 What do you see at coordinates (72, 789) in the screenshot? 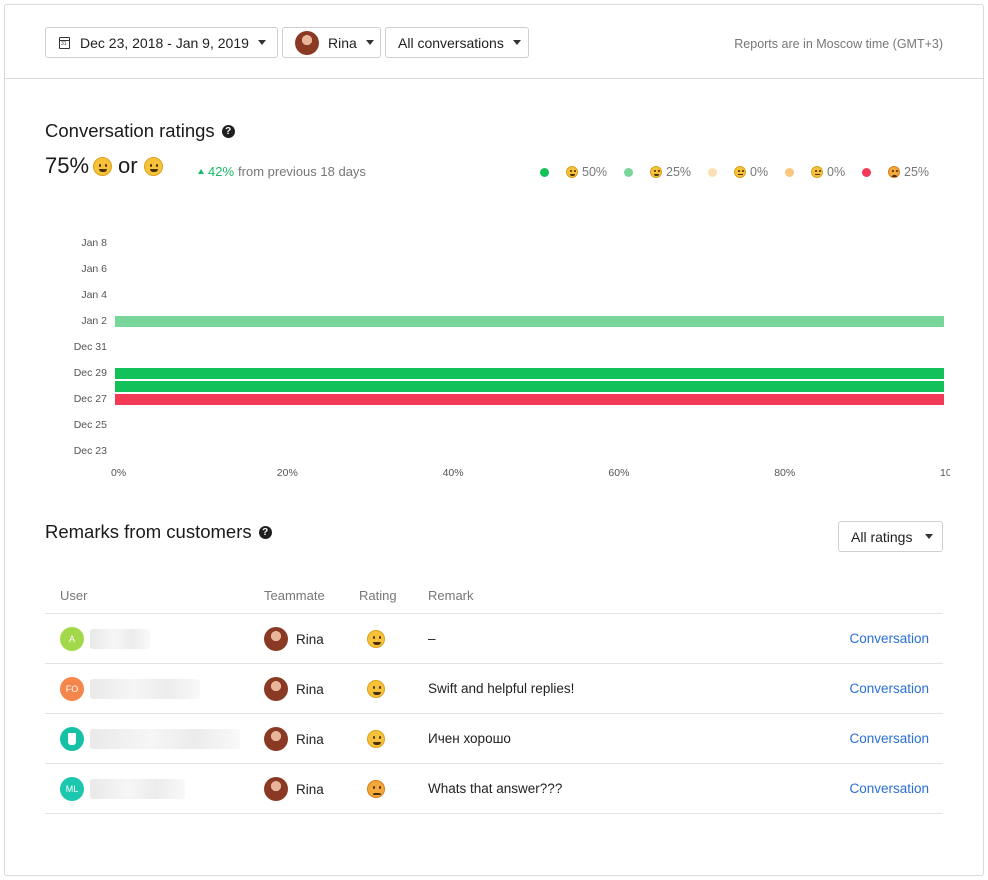
I see `user-avatar: ML` at bounding box center [72, 789].